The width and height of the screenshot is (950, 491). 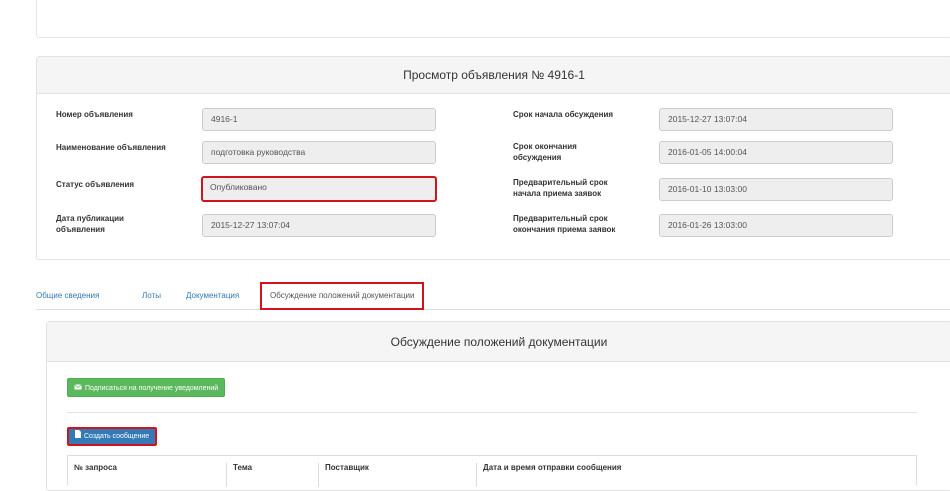 What do you see at coordinates (94, 114) in the screenshot?
I see `field-label-number: Номер объявления` at bounding box center [94, 114].